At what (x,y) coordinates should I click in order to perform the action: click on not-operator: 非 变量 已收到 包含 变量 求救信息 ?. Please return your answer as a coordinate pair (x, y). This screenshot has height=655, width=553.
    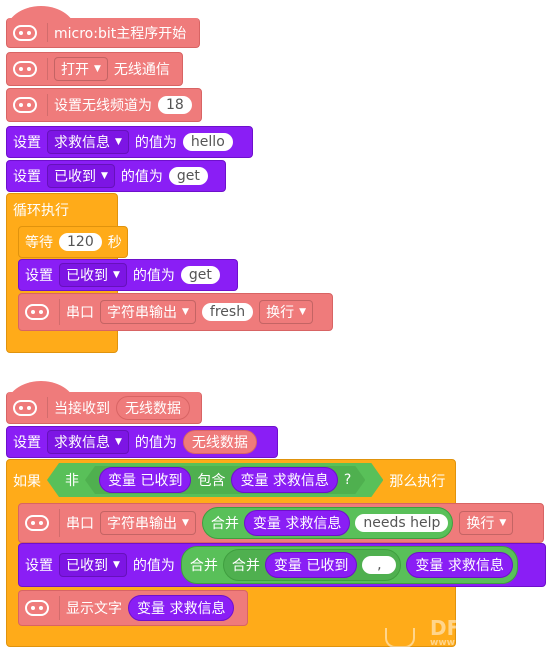
    Looking at the image, I should click on (215, 480).